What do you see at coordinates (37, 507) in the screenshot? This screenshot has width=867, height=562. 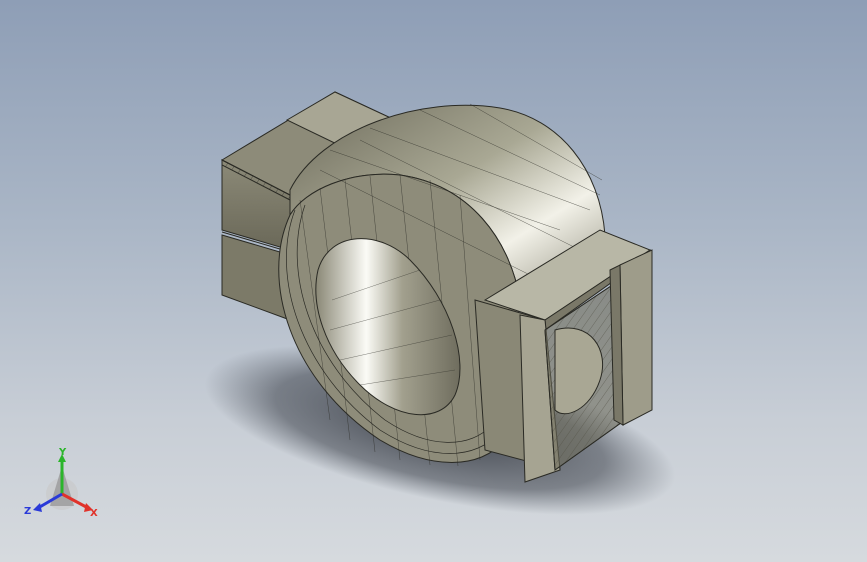 I see `z-axis-arrow-icon` at bounding box center [37, 507].